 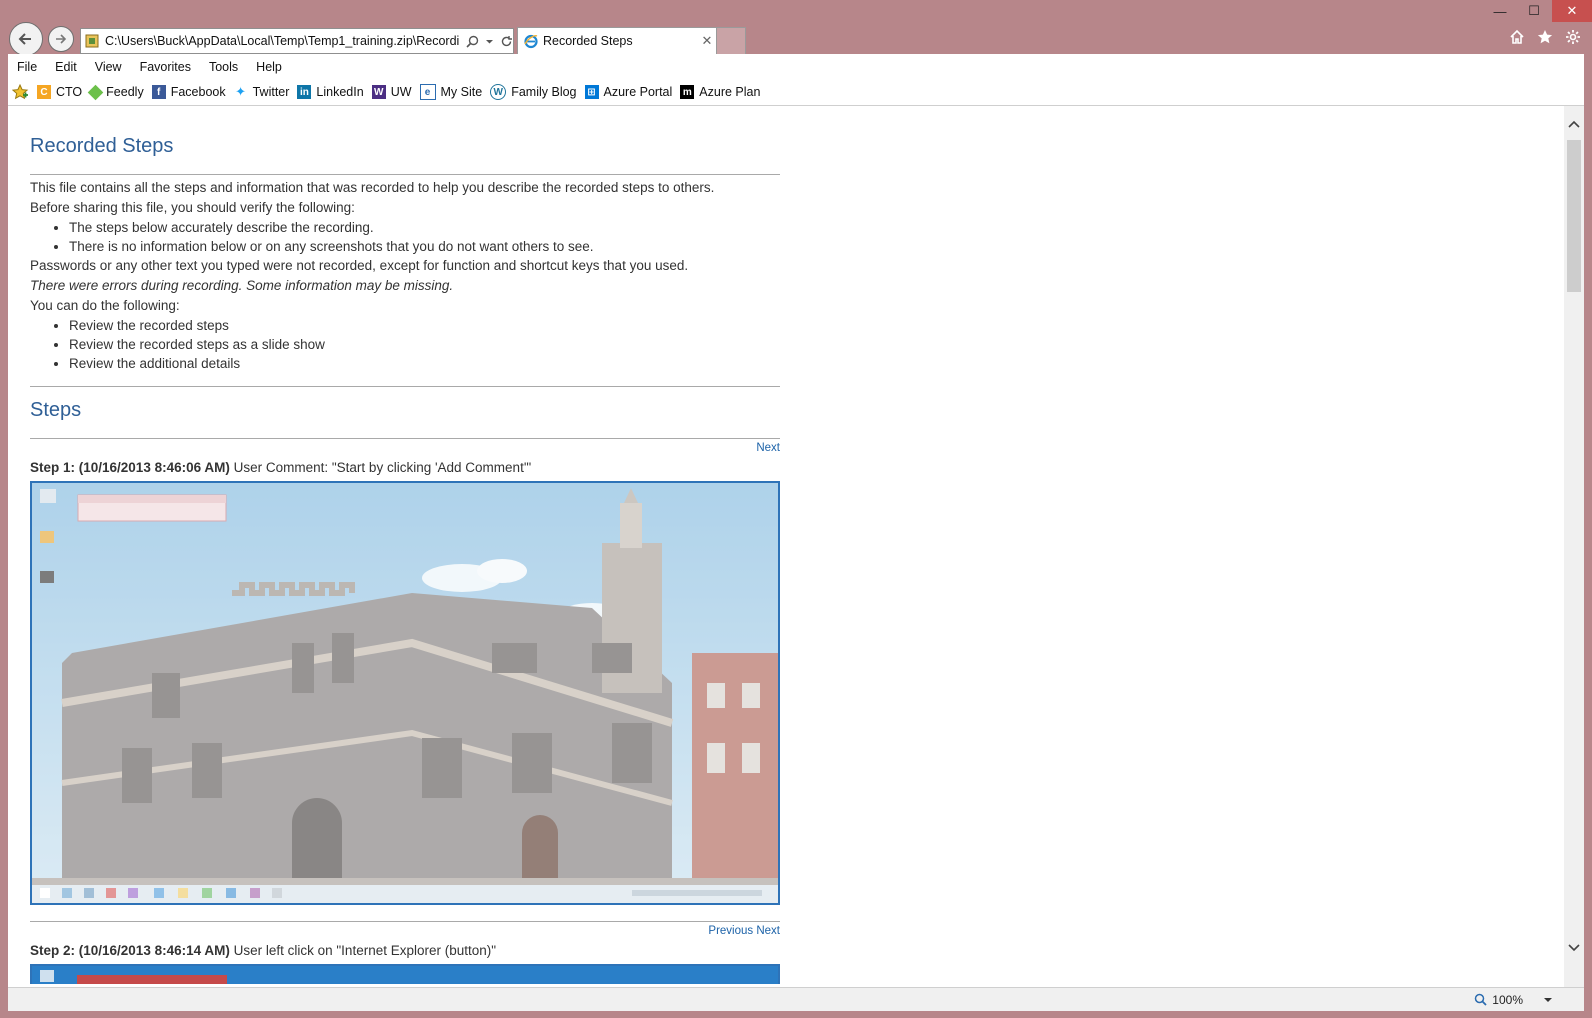 I want to click on zoom-control: 100%, so click(x=1514, y=1000).